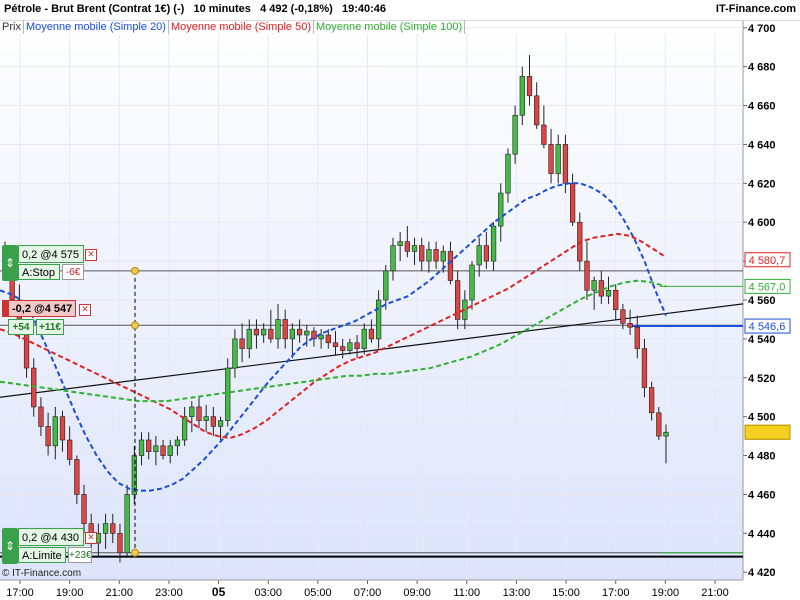 This screenshot has height=600, width=800. I want to click on position-close-icon: ✕, so click(85, 310).